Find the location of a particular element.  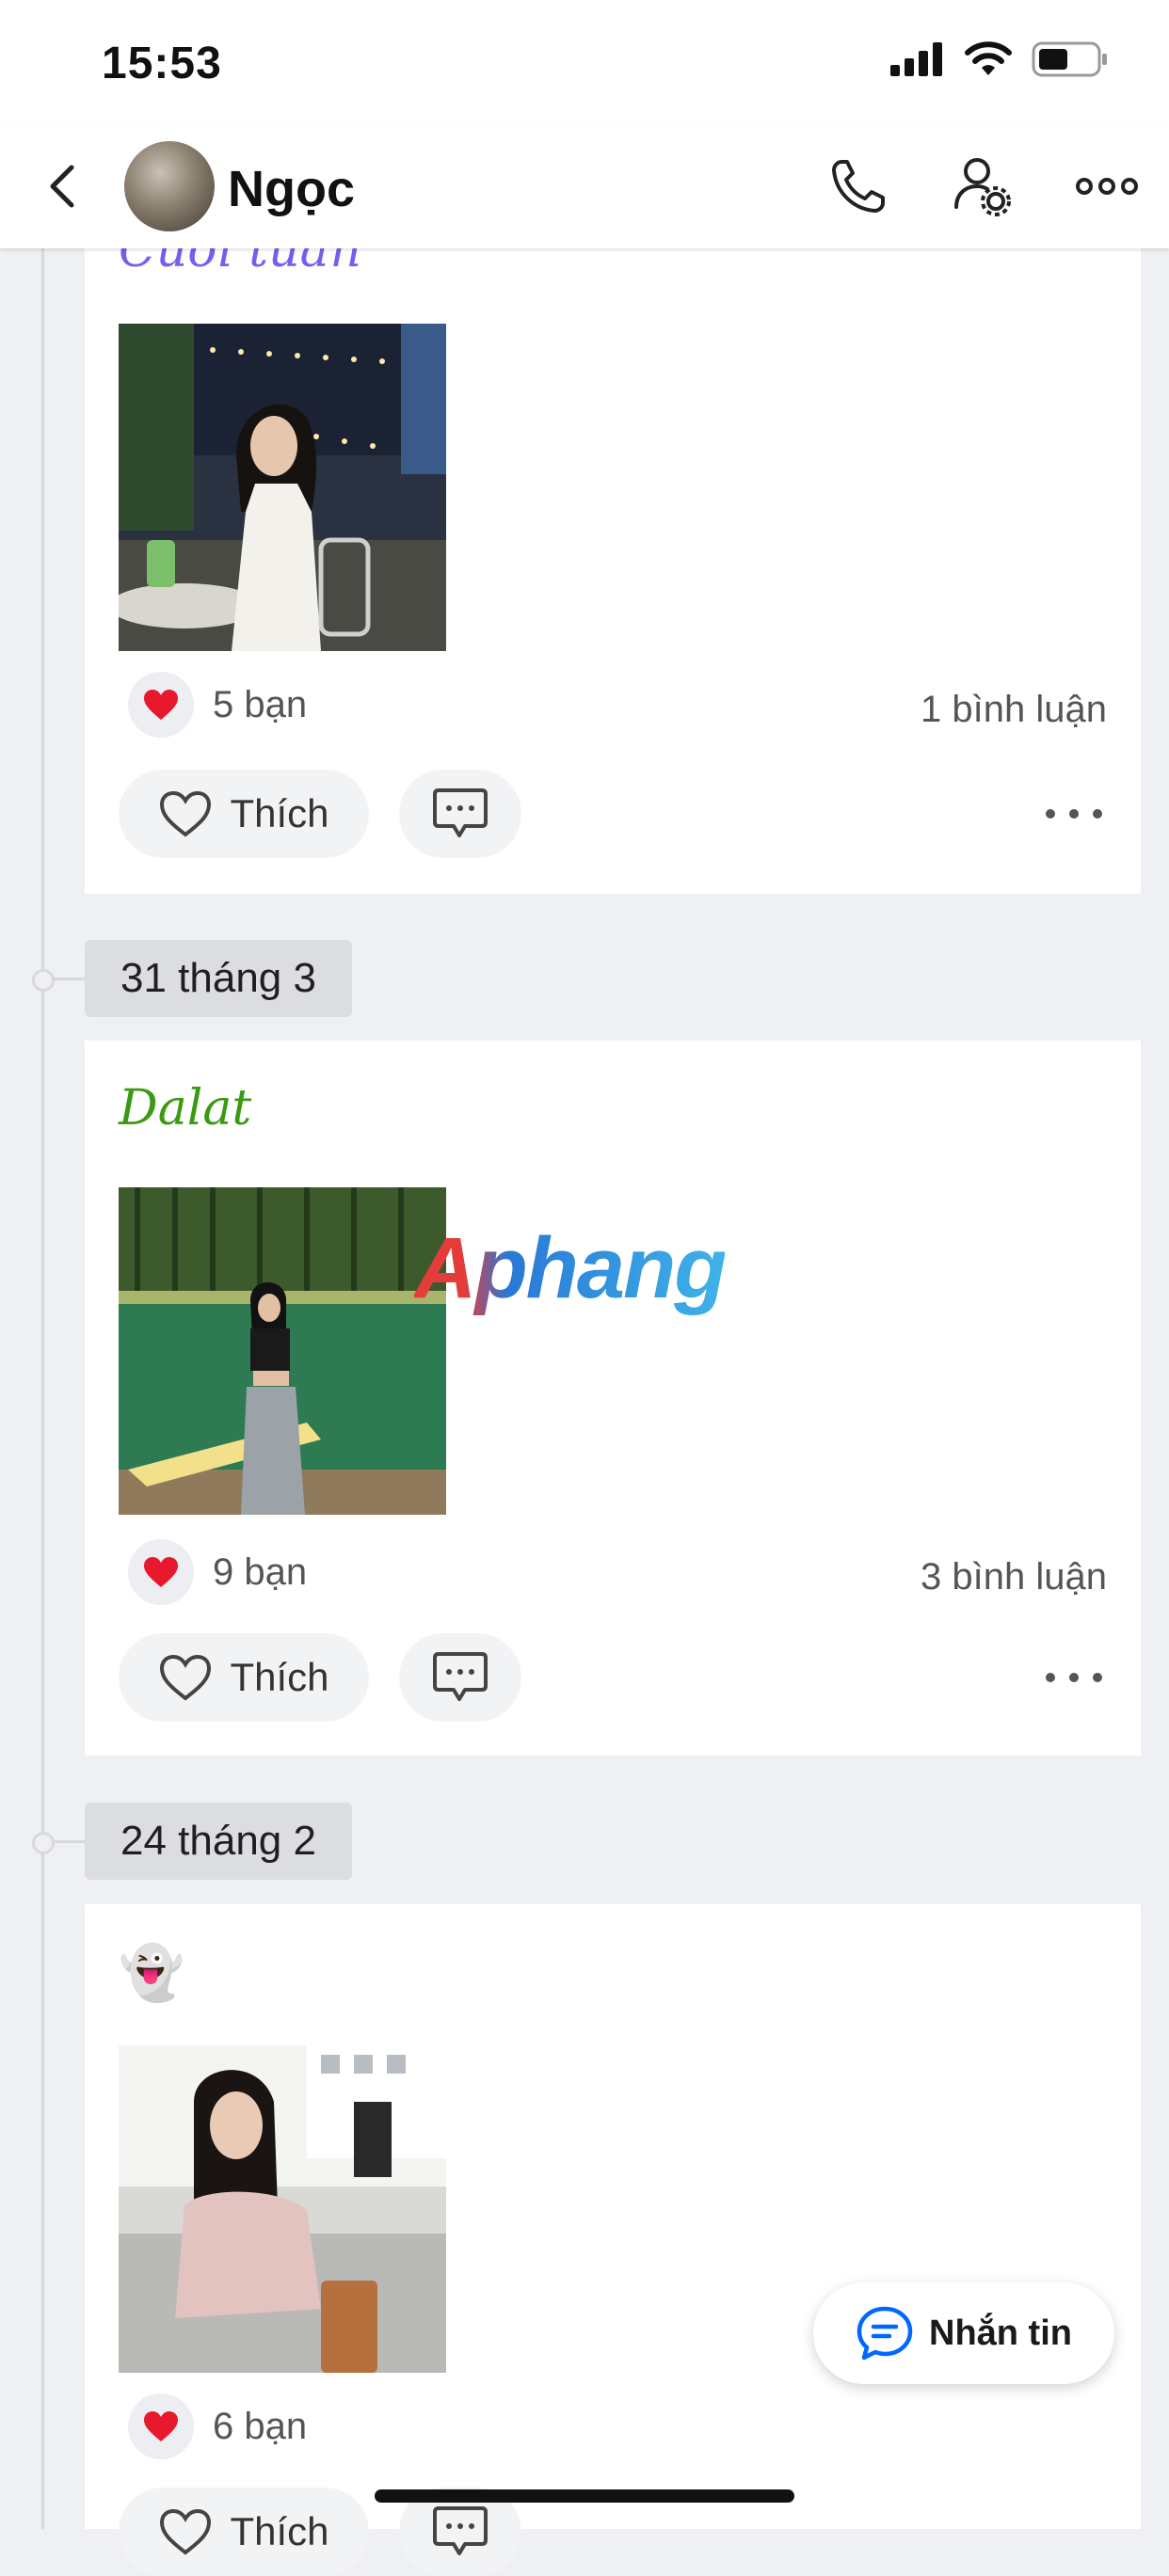

send-message-button: Nhắn tin is located at coordinates (963, 2333).